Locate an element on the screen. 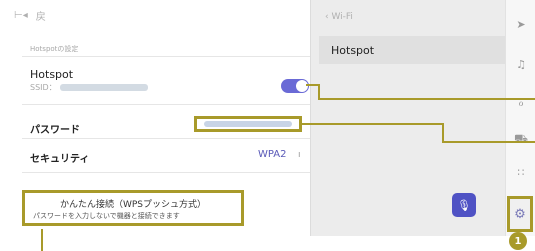 The height and width of the screenshot is (251, 535). password-value-blurred is located at coordinates (248, 124).